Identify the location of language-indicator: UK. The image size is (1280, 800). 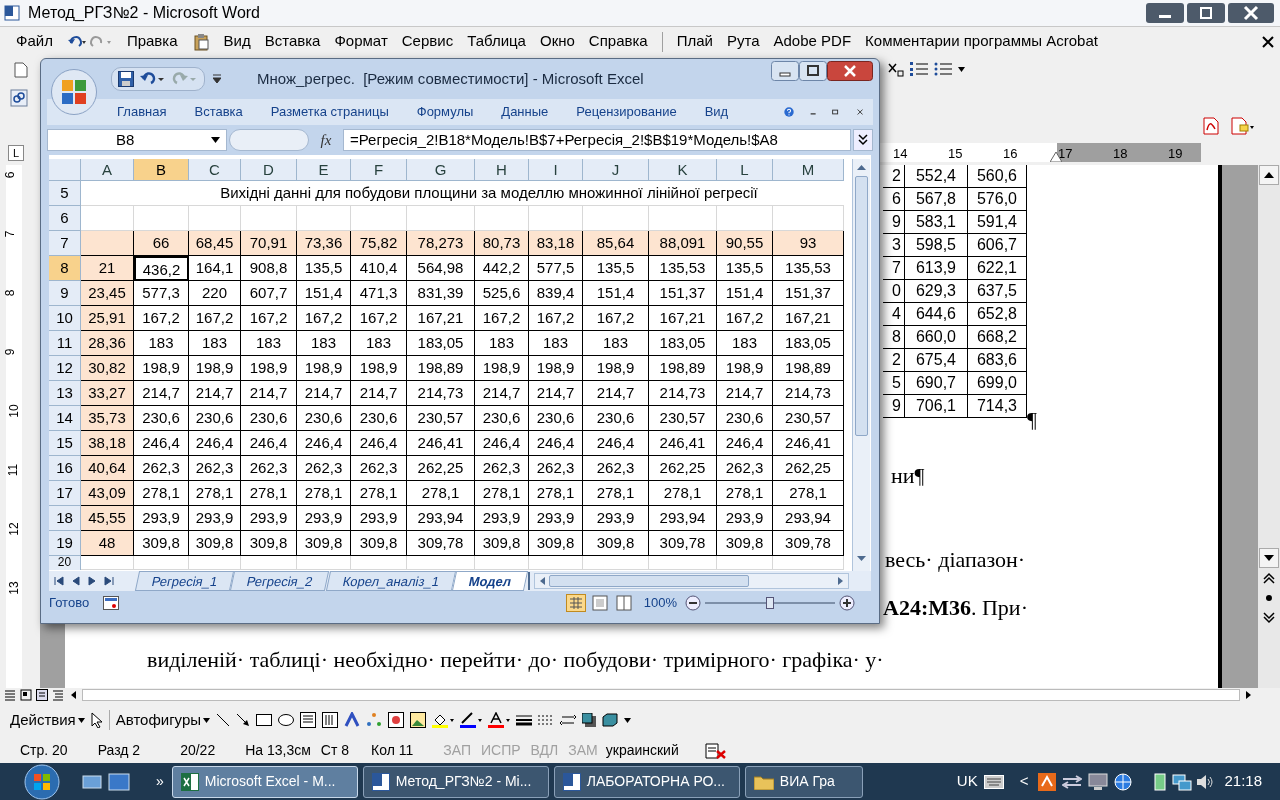
(967, 781).